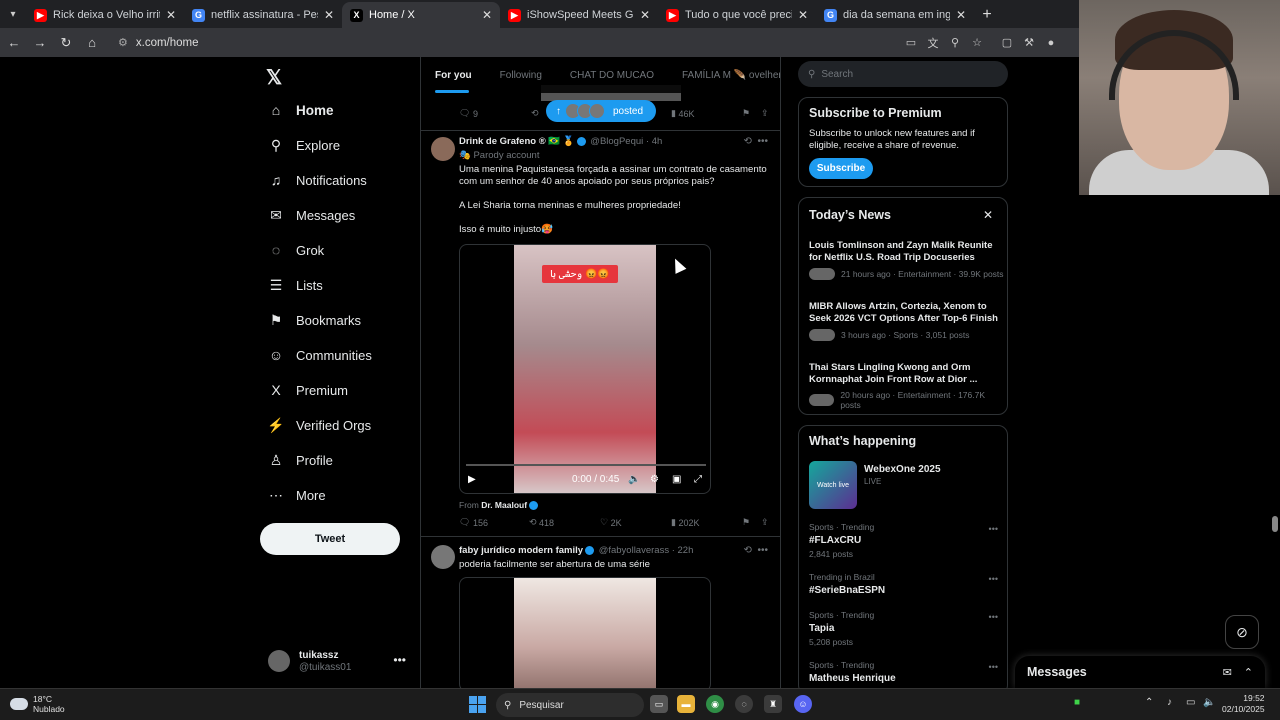 The image size is (1280, 720). I want to click on expand-icon: ⌃, so click(1248, 672).